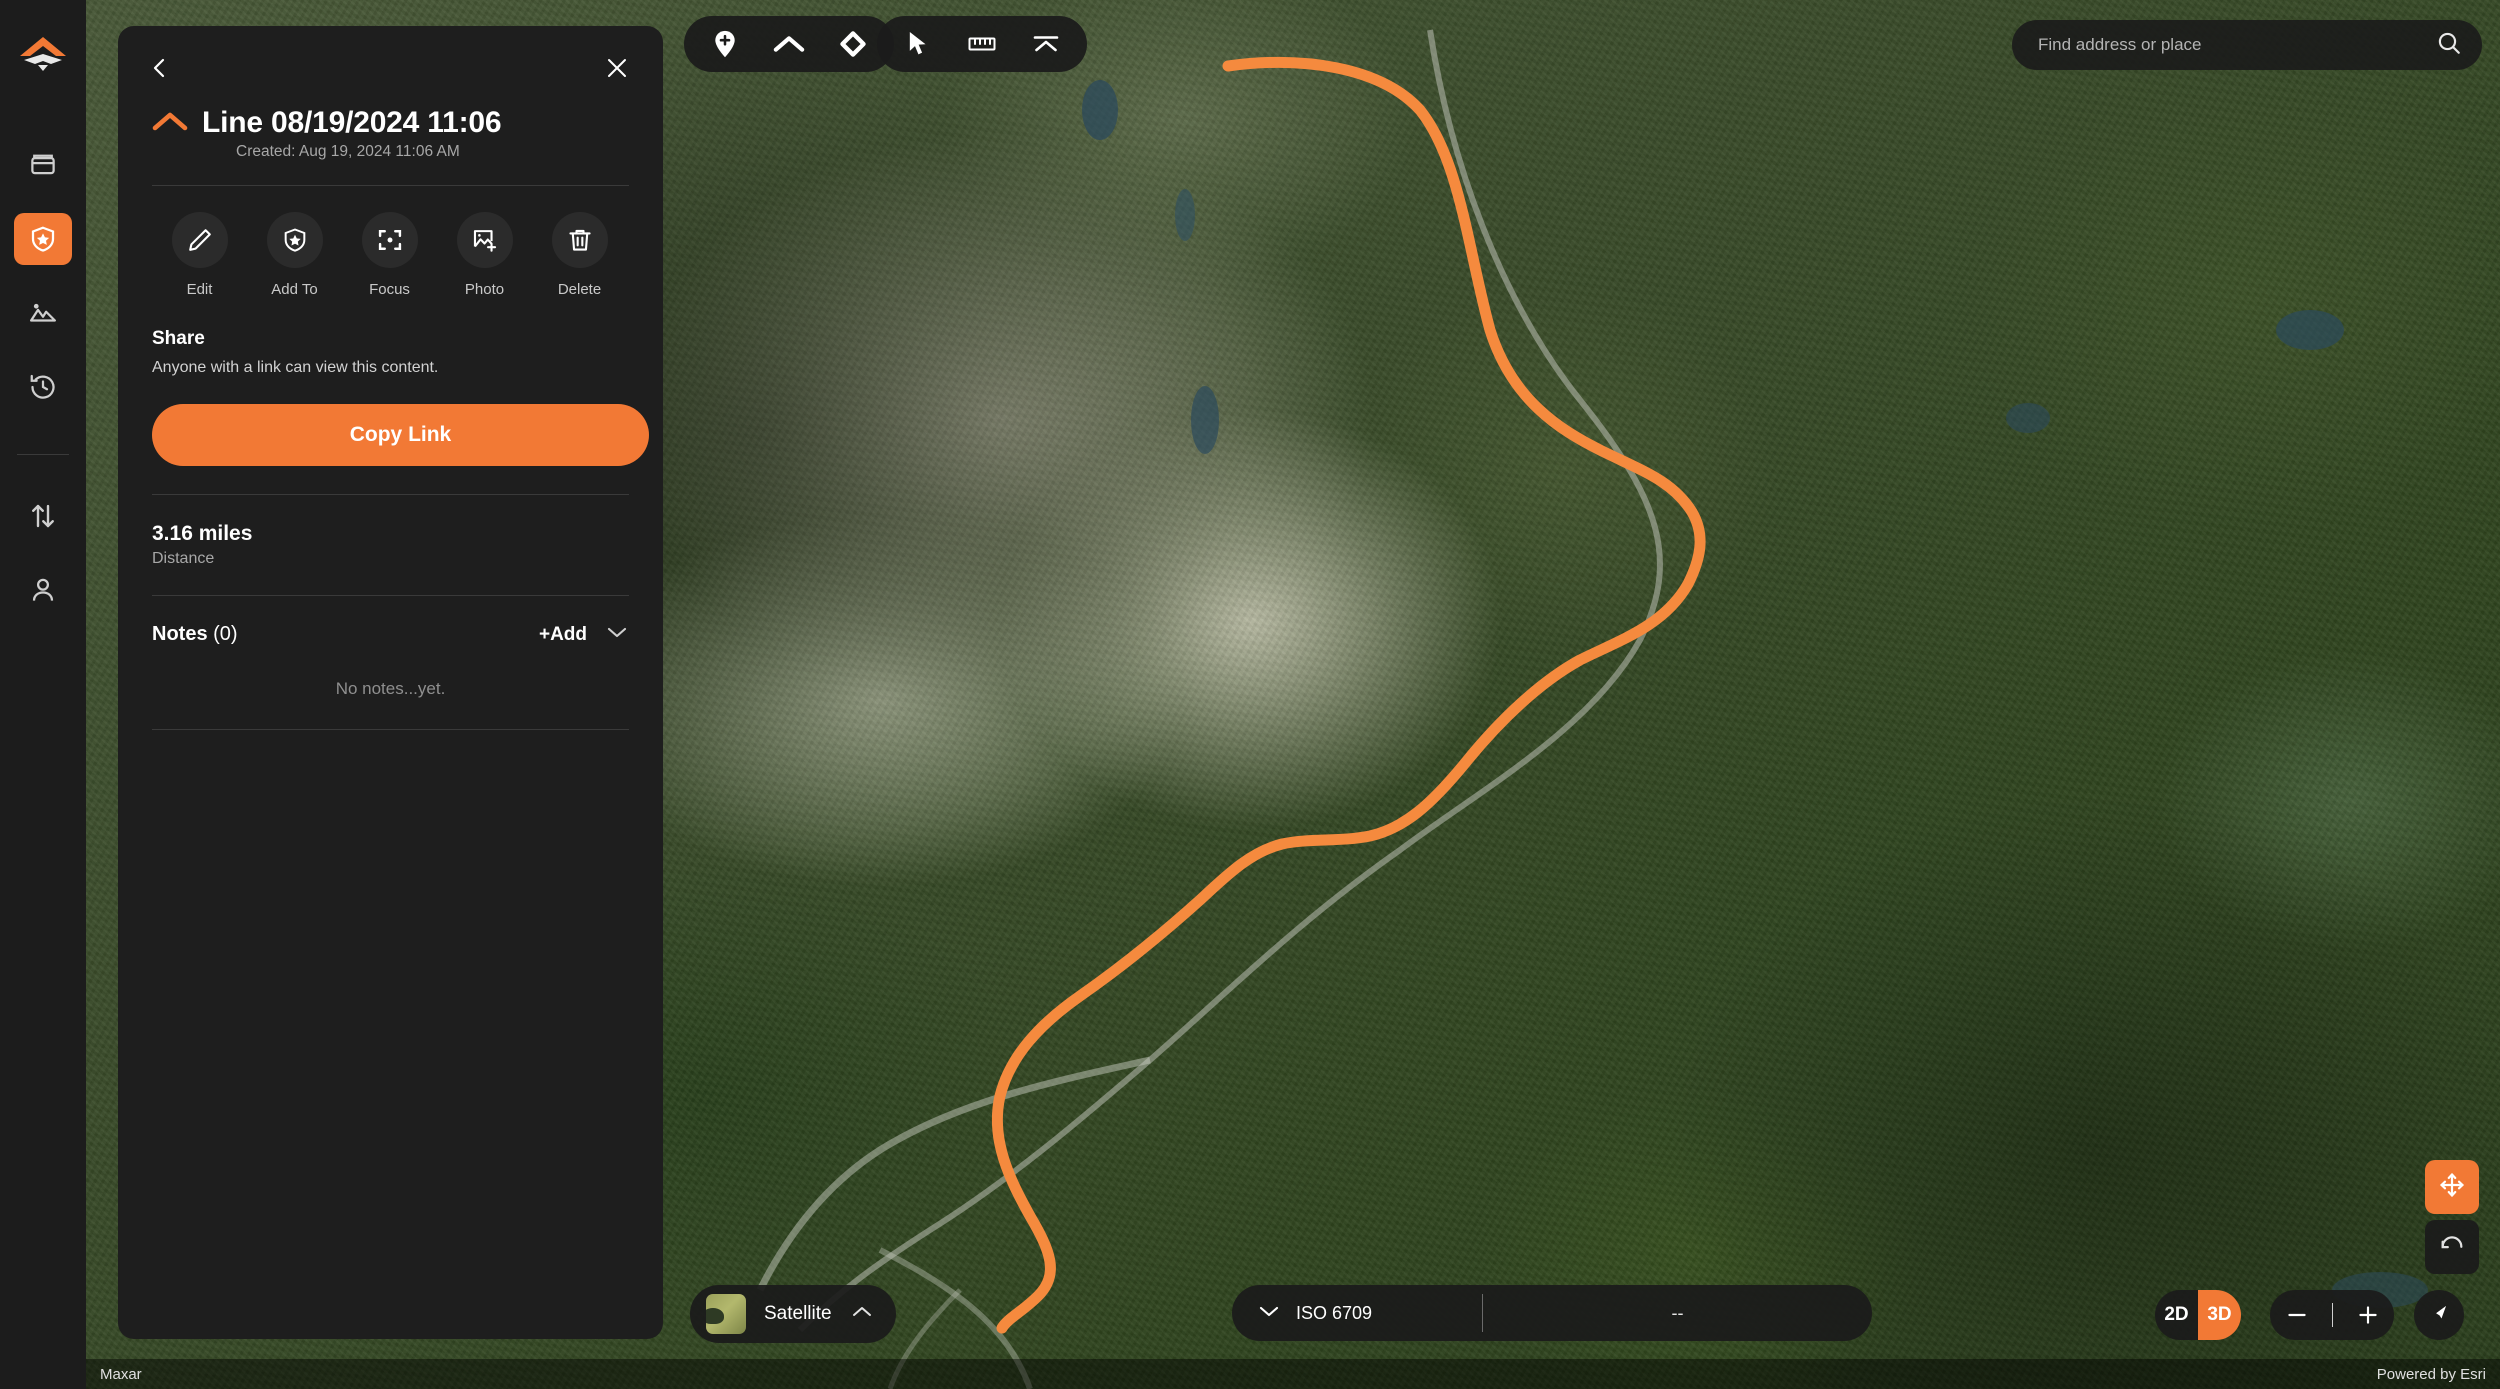 This screenshot has width=2500, height=1389. What do you see at coordinates (579, 240) in the screenshot?
I see `trash-icon` at bounding box center [579, 240].